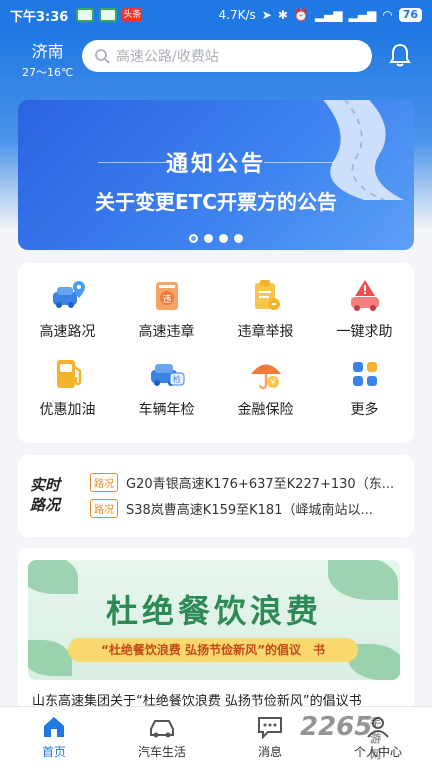 This screenshot has width=432, height=768. Describe the element at coordinates (227, 56) in the screenshot. I see `search-input: 高速公路/收费站` at that location.